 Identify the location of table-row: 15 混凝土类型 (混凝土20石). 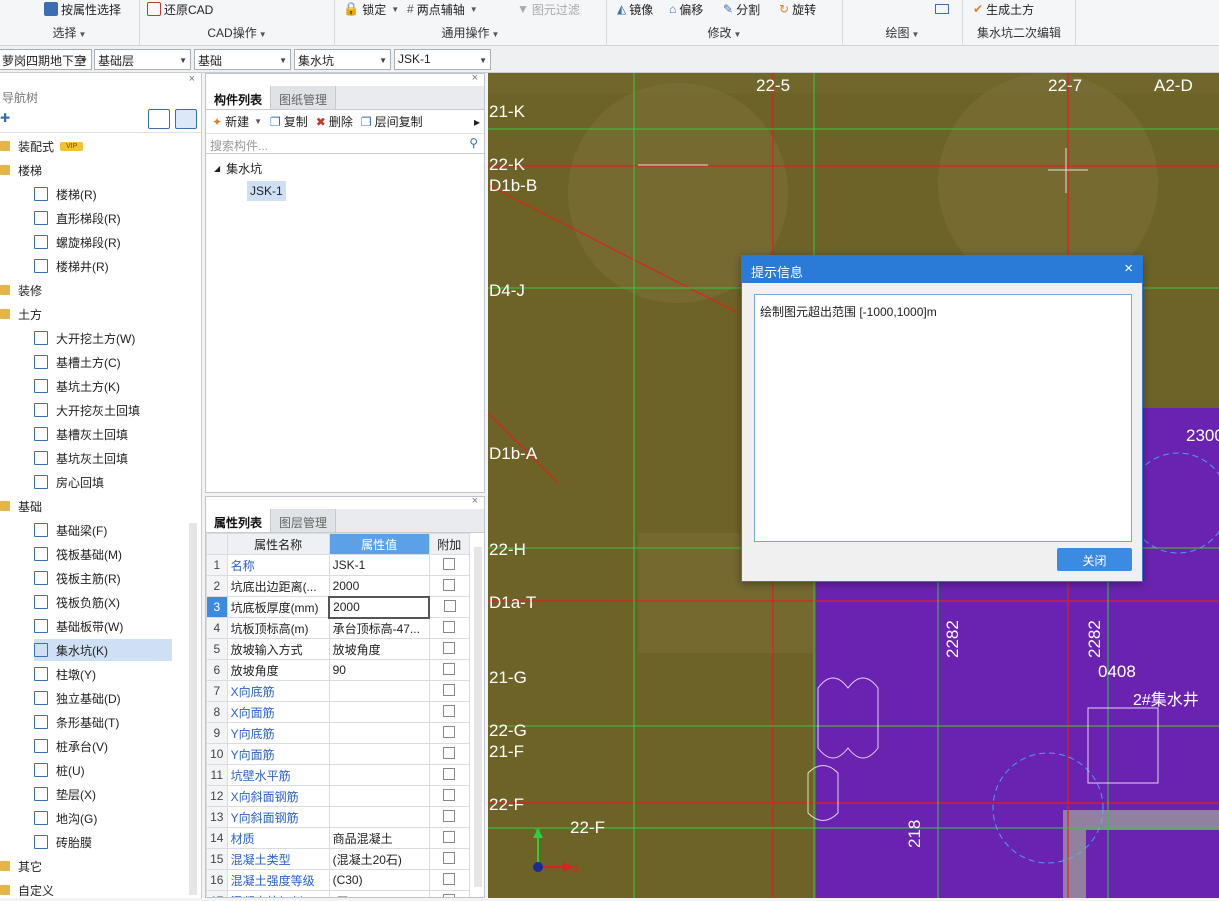
(338, 859).